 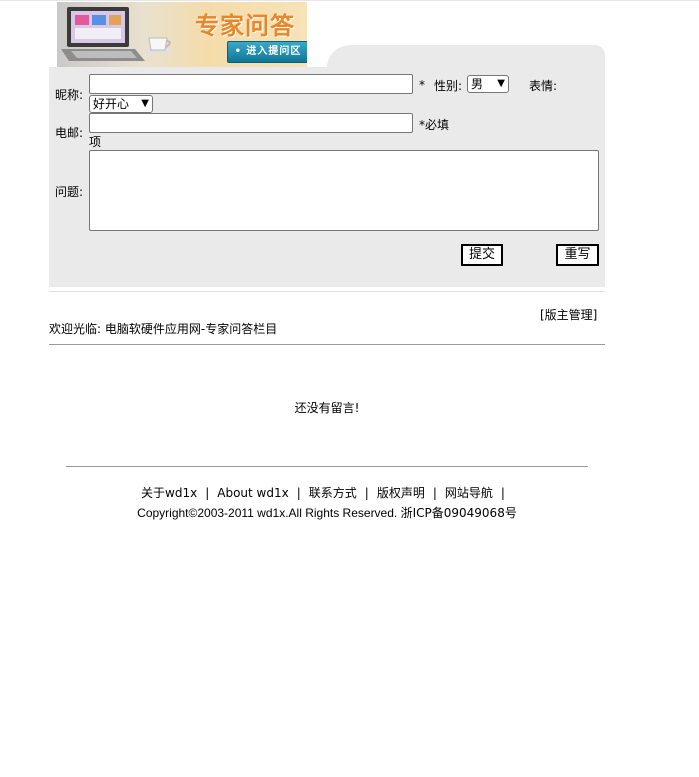 I want to click on mood-select: 好开心 ▼, so click(x=121, y=104).